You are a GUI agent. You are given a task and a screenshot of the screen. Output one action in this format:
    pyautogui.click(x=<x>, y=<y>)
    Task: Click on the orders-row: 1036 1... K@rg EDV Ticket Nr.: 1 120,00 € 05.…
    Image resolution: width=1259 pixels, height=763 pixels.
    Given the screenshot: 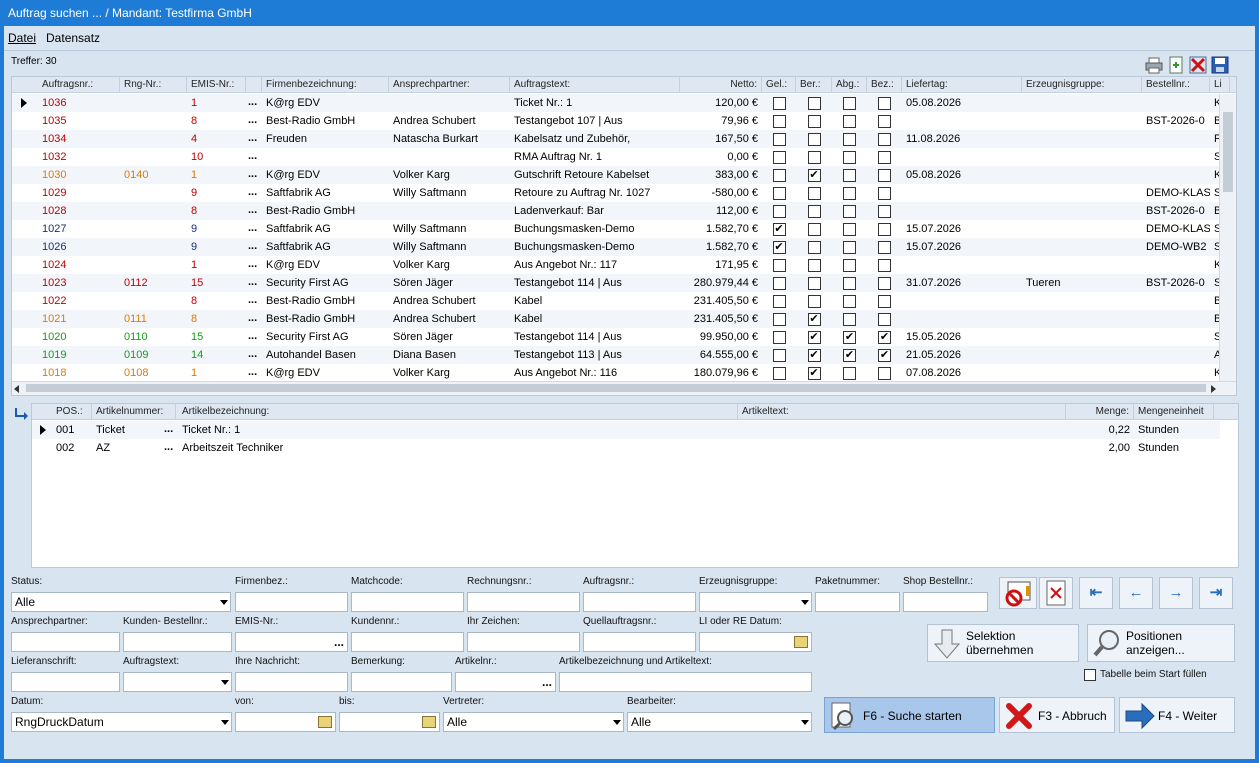 What is the action you would take?
    pyautogui.click(x=615, y=103)
    